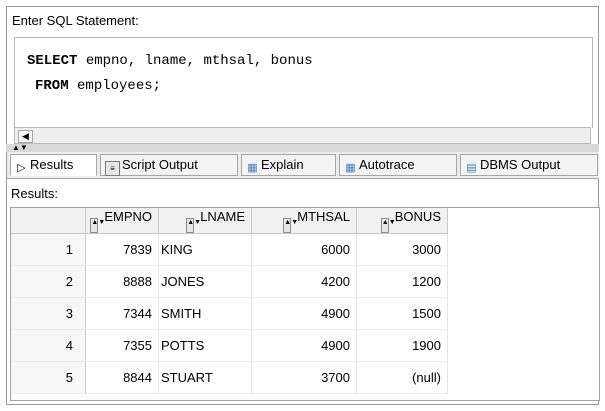 This screenshot has width=605, height=411. What do you see at coordinates (112, 168) in the screenshot?
I see `script-icon: ≡` at bounding box center [112, 168].